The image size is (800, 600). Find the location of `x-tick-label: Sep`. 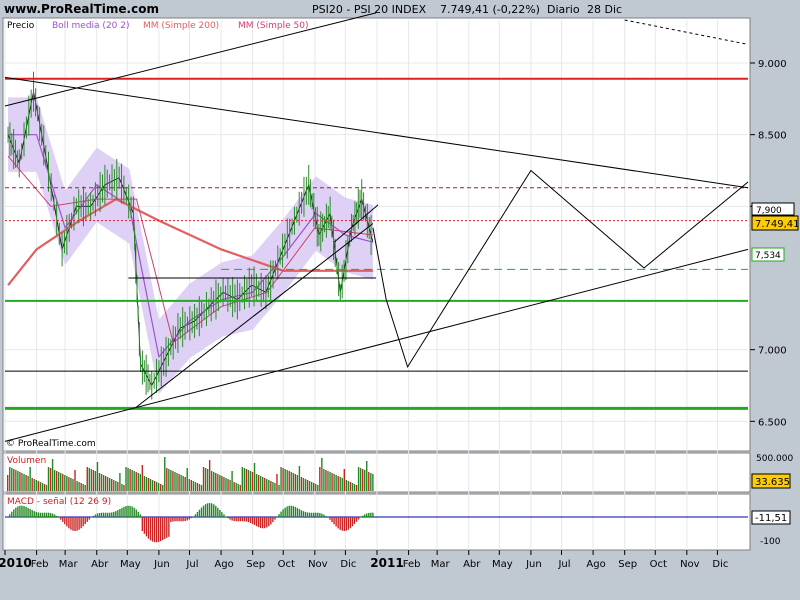

x-tick-label: Sep is located at coordinates (255, 564).